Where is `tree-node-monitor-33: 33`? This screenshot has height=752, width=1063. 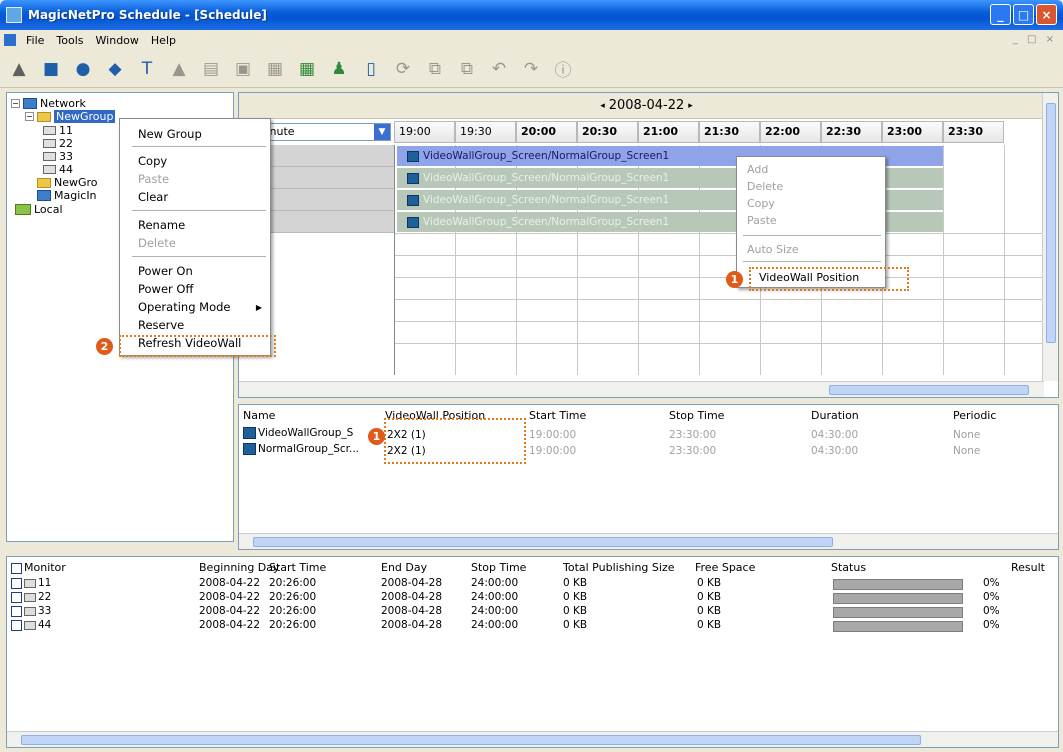 tree-node-monitor-33: 33 is located at coordinates (58, 156).